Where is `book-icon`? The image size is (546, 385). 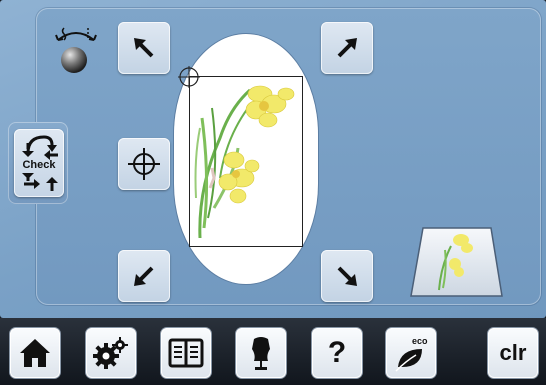 book-icon is located at coordinates (186, 353).